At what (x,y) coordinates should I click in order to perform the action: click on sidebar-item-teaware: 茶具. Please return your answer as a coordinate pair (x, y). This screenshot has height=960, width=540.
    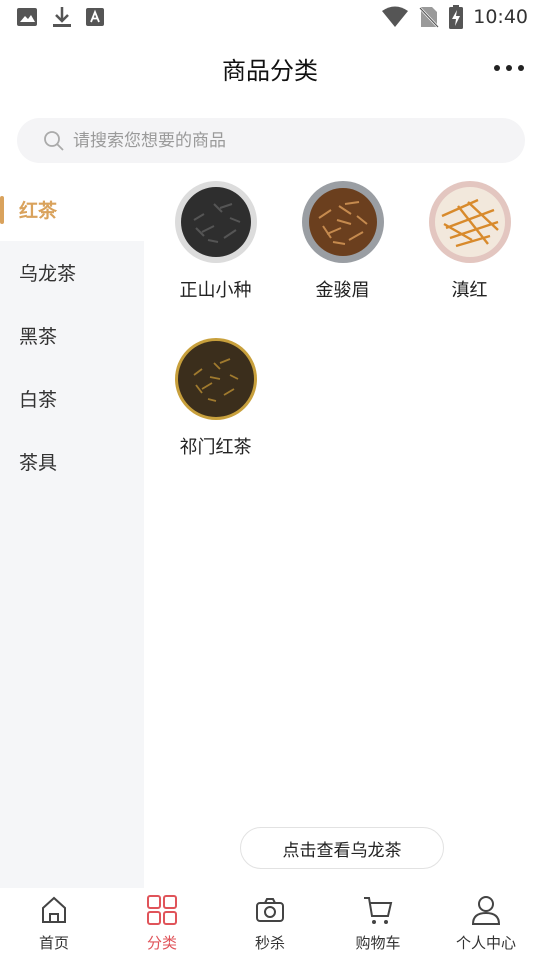
    Looking at the image, I should click on (72, 461).